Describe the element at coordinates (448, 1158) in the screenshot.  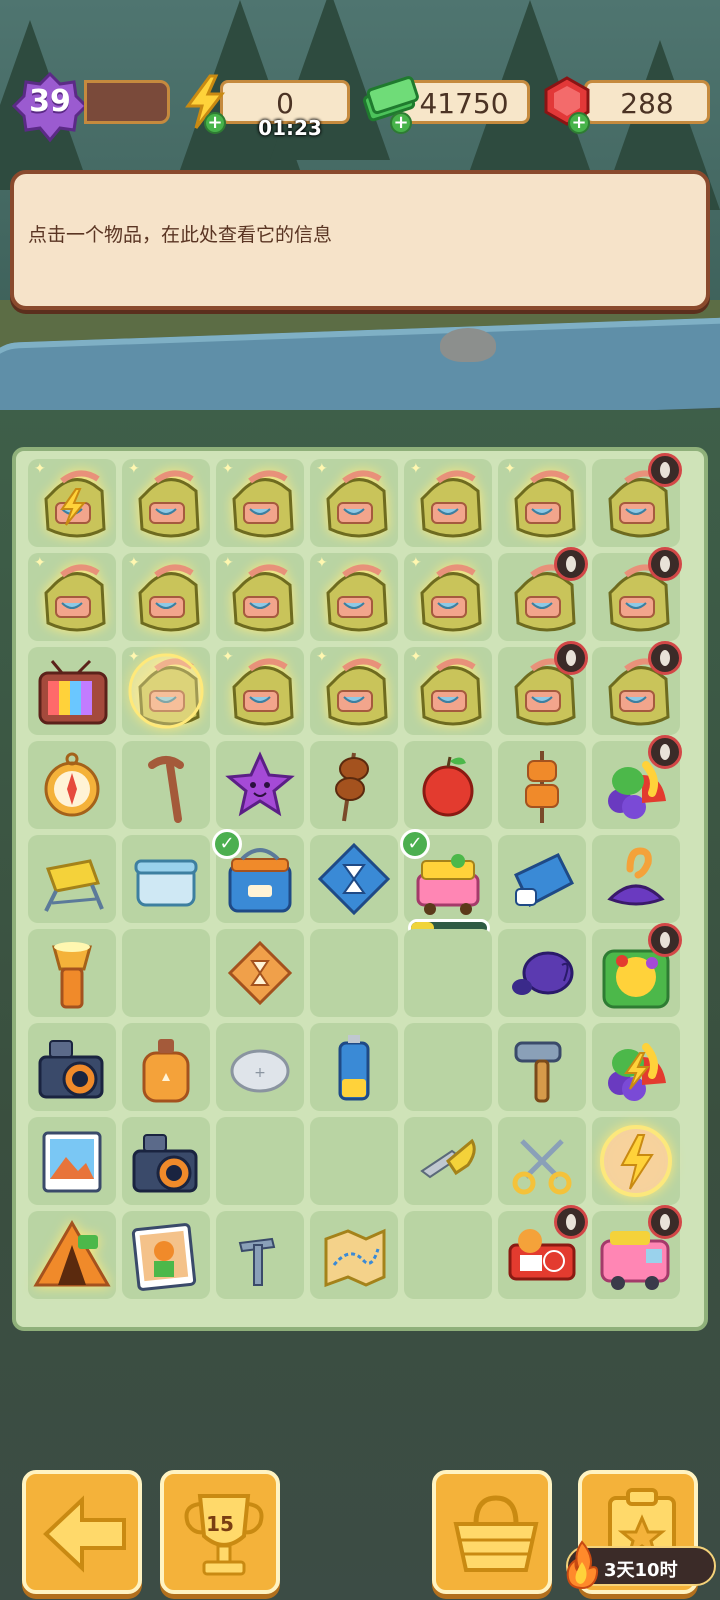
I see `pocket-knife-icon` at that location.